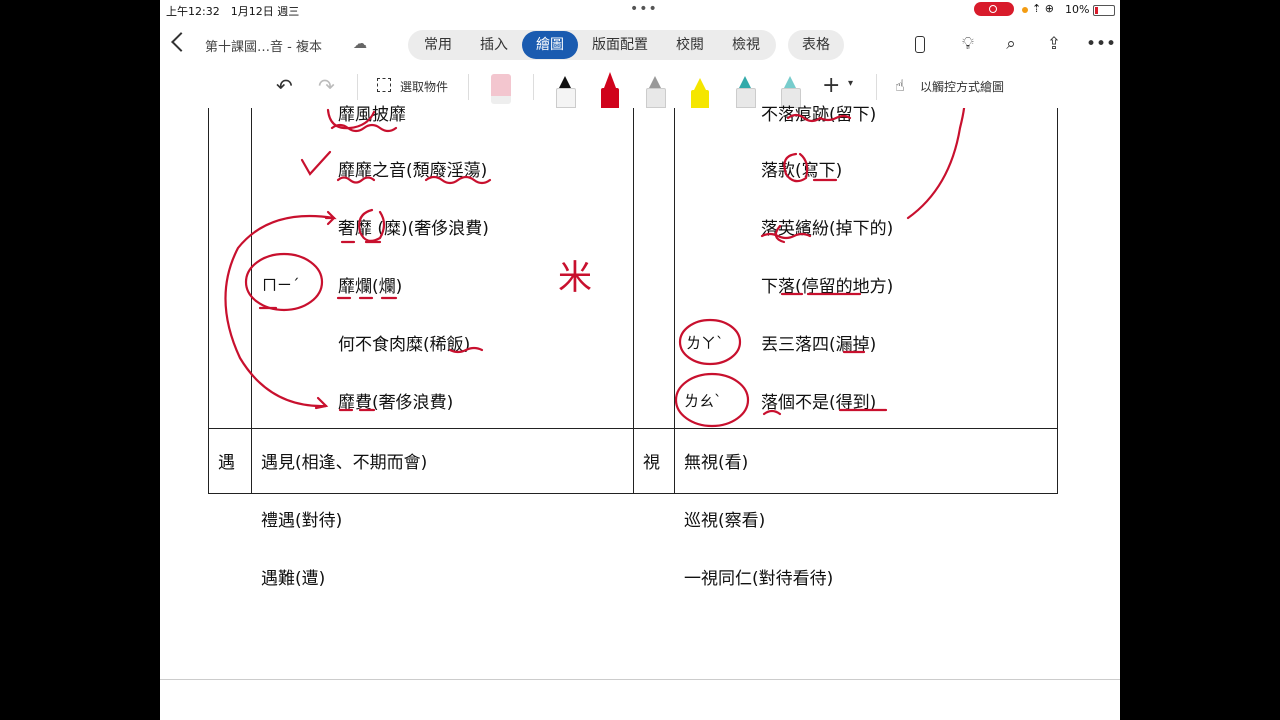  I want to click on black-pen-tool, so click(566, 92).